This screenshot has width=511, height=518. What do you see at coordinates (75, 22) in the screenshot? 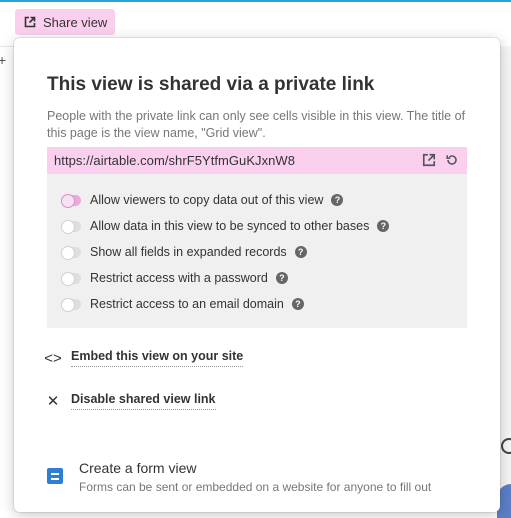
I see `share-view-label: Share view` at bounding box center [75, 22].